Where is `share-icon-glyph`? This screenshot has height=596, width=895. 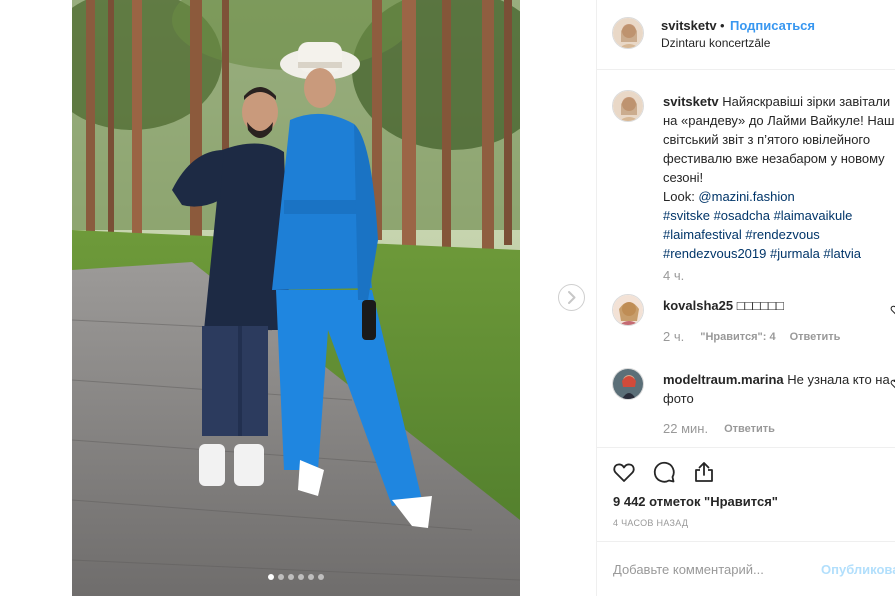 share-icon-glyph is located at coordinates (704, 472).